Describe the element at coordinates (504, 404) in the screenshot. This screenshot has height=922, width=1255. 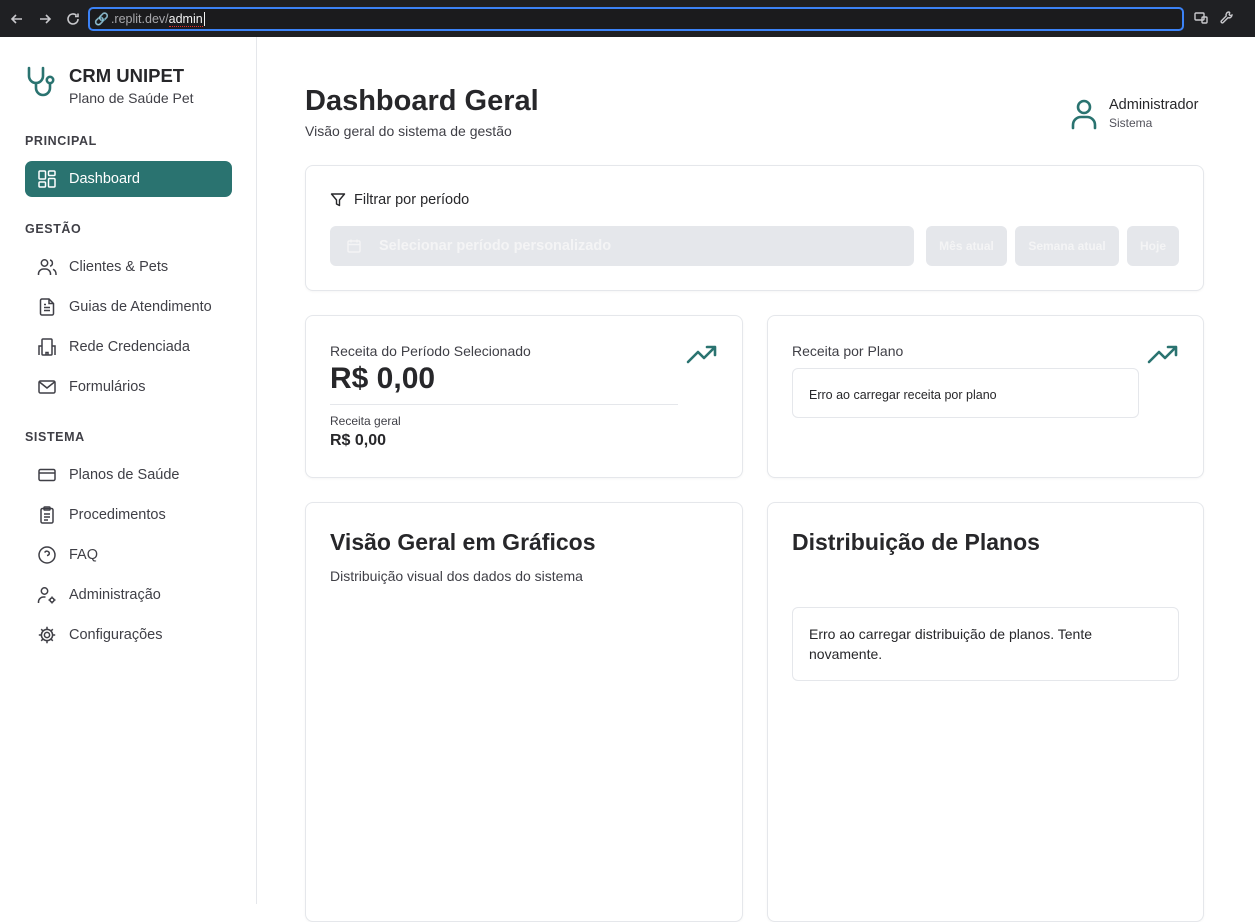
I see `divider` at that location.